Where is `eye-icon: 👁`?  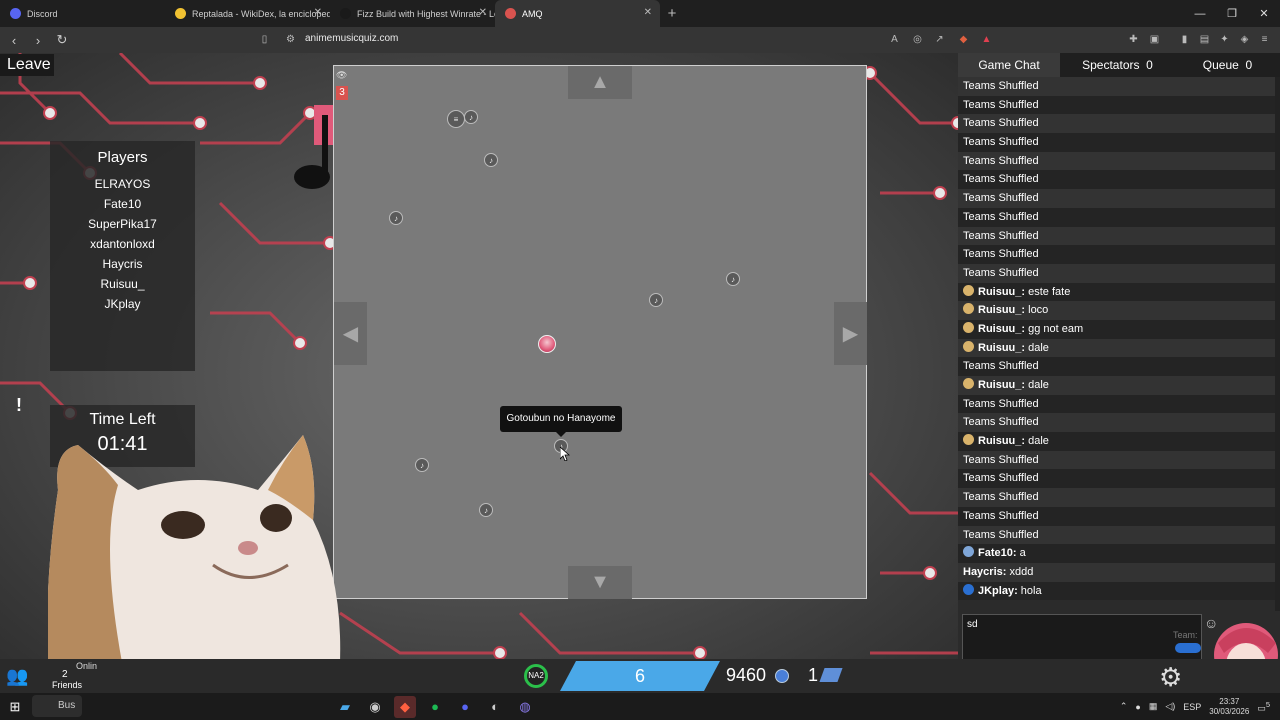
eye-icon: 👁 is located at coordinates (341, 75).